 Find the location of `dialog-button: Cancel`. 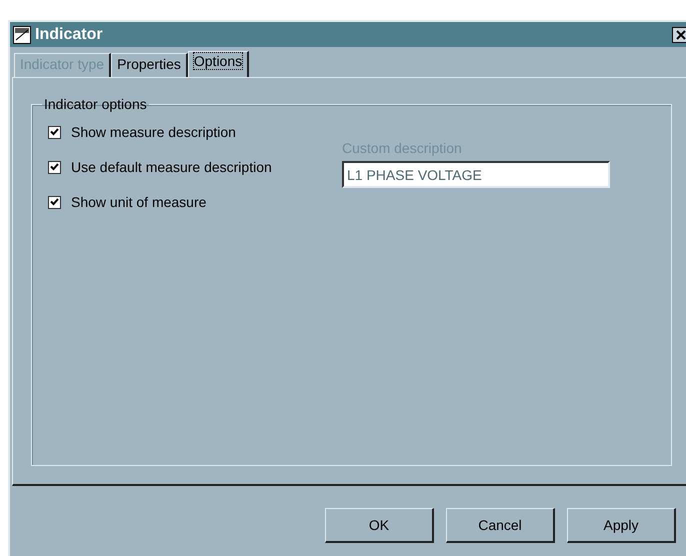

dialog-button: Cancel is located at coordinates (500, 525).